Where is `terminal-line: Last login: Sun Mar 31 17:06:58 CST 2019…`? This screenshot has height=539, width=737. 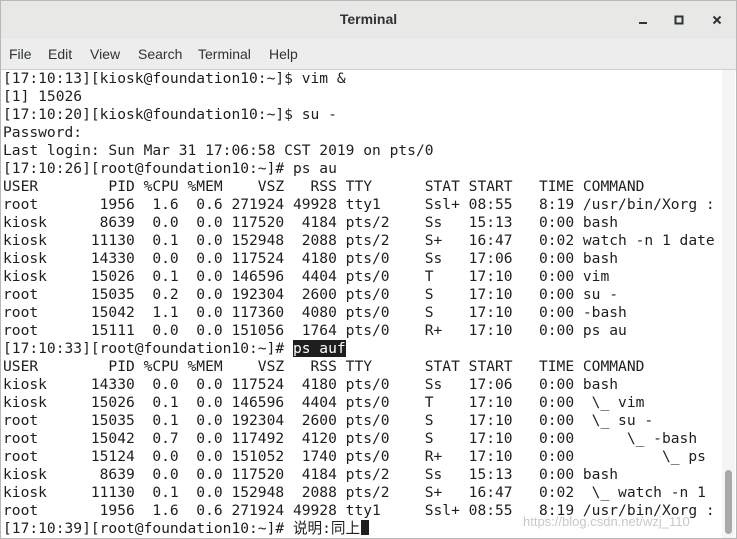
terminal-line: Last login: Sun Mar 31 17:06:58 CST 2019… is located at coordinates (218, 150).